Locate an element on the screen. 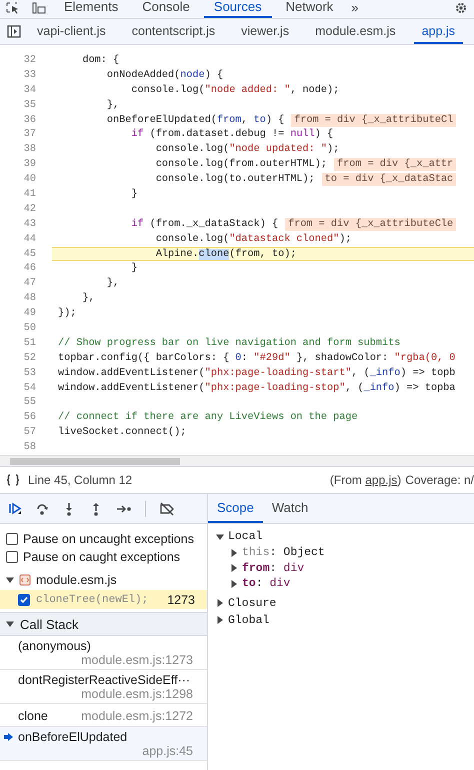  code-line: console.log("node updated: "); is located at coordinates (247, 150).